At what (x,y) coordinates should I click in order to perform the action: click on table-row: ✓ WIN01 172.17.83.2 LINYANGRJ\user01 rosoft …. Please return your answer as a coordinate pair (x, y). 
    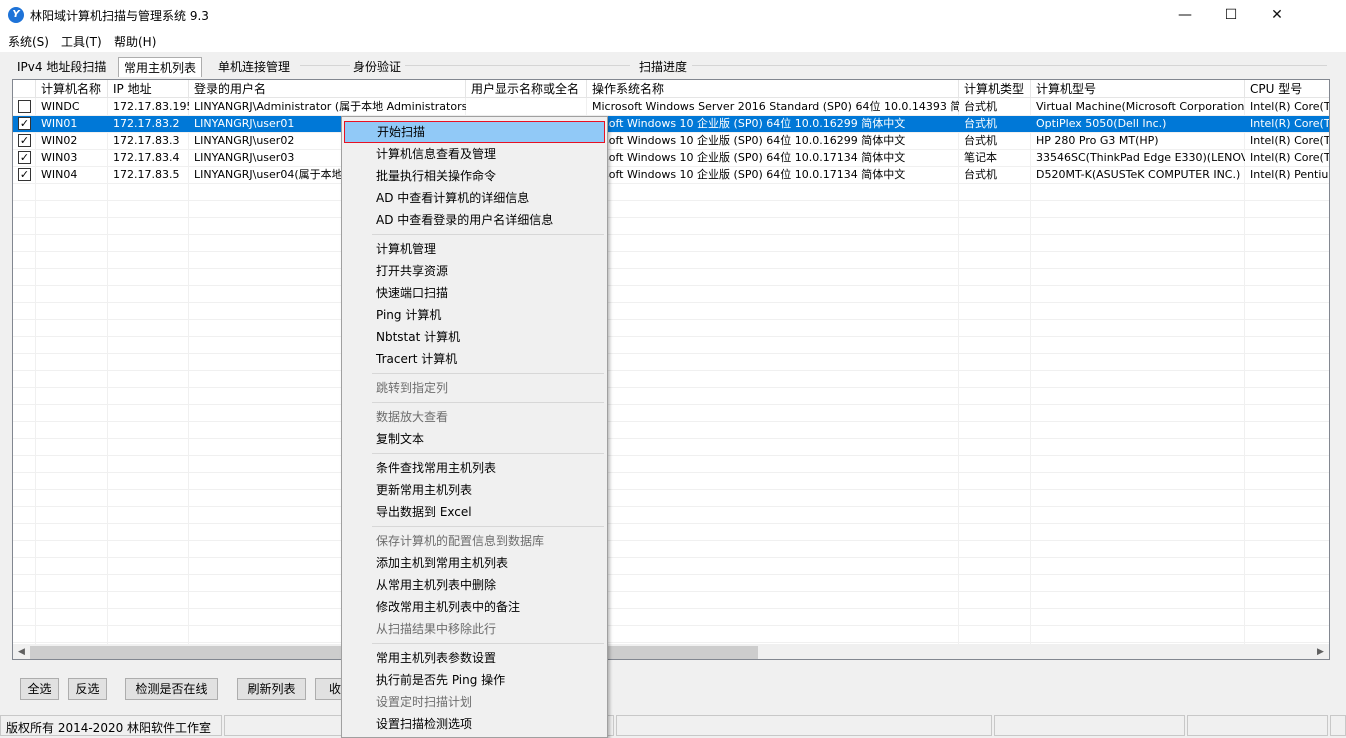
    Looking at the image, I should click on (671, 123).